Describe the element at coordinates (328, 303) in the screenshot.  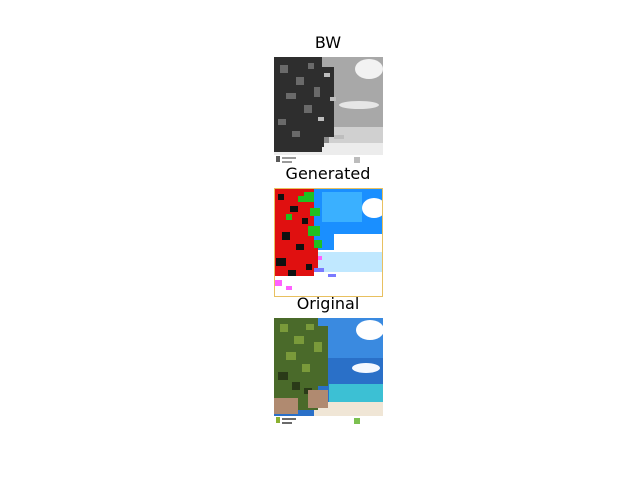
I see `panel-title-original: Original` at that location.